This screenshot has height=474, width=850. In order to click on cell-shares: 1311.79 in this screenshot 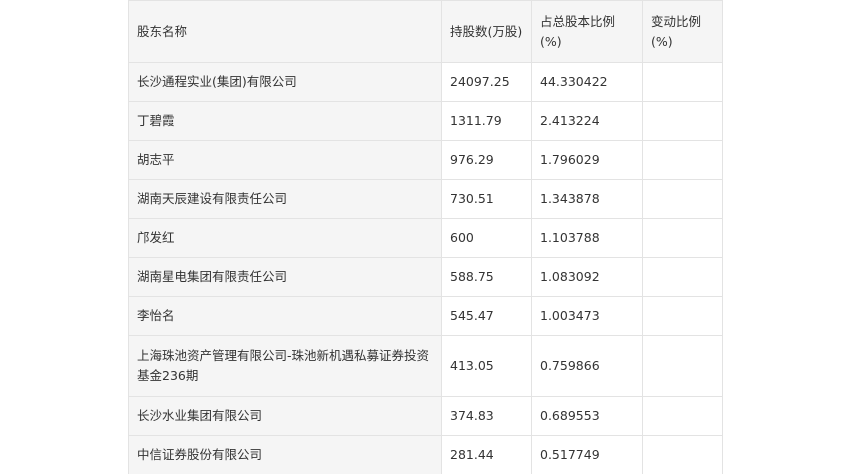, I will do `click(486, 121)`.